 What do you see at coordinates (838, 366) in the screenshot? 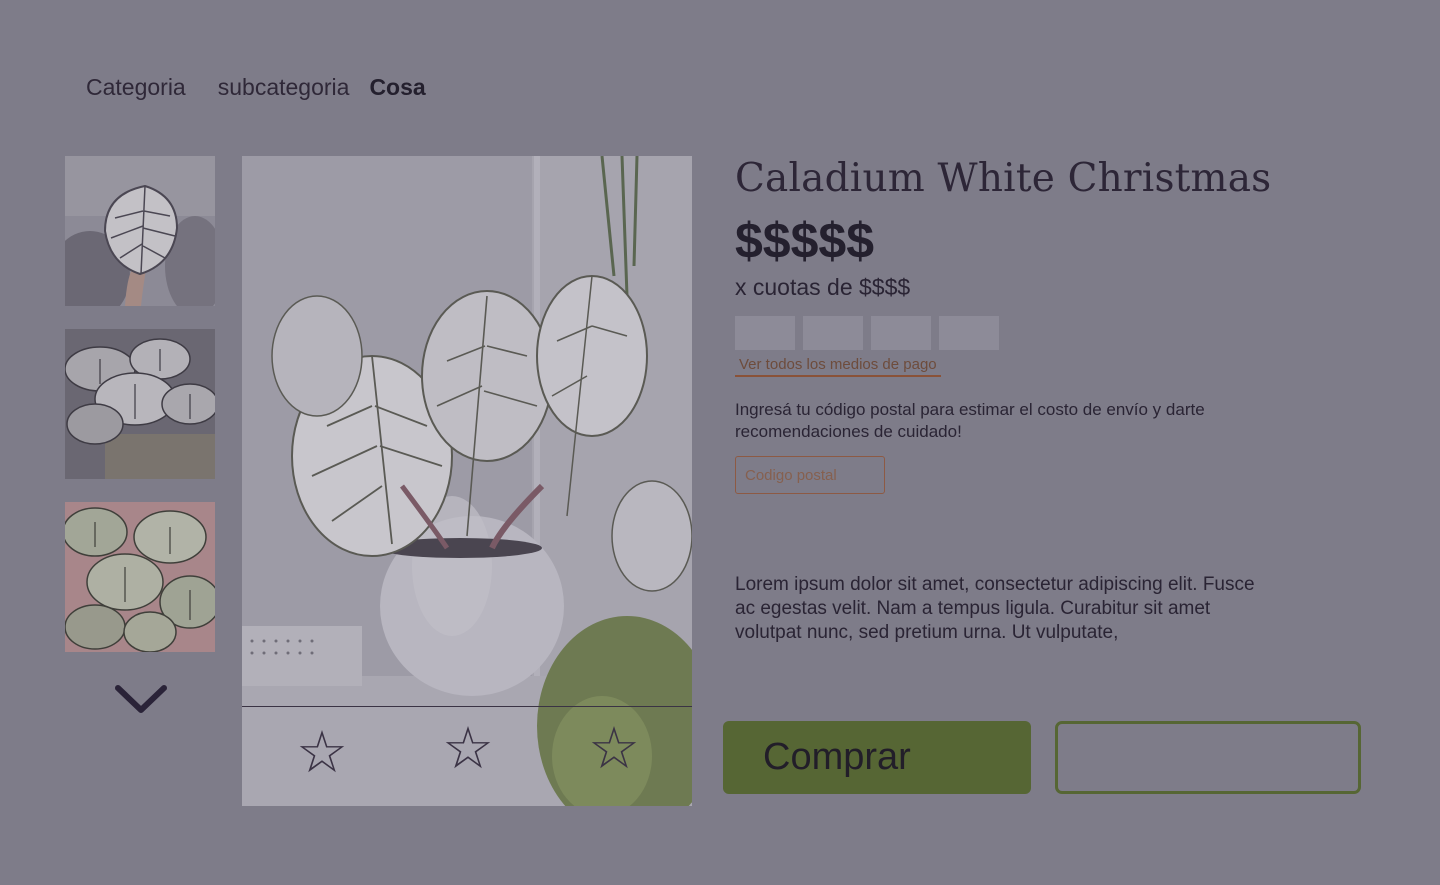
I see `payment-methods-link: Ver todos los medios de pago` at bounding box center [838, 366].